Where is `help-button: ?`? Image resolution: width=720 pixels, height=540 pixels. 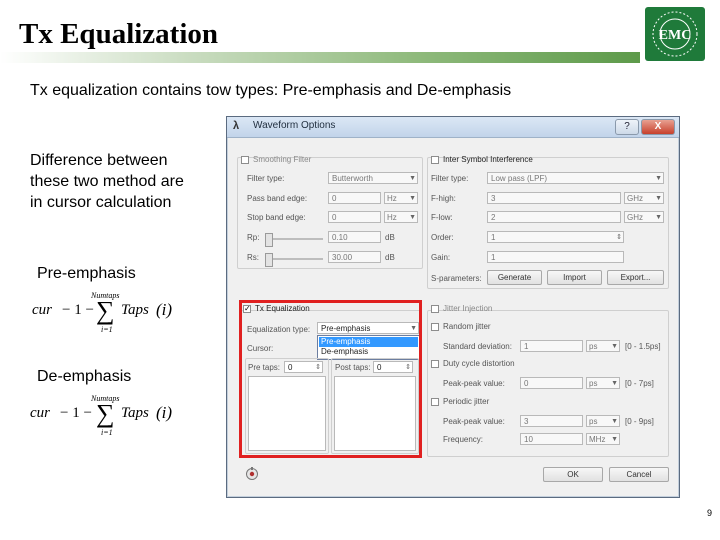 help-button: ? is located at coordinates (627, 127).